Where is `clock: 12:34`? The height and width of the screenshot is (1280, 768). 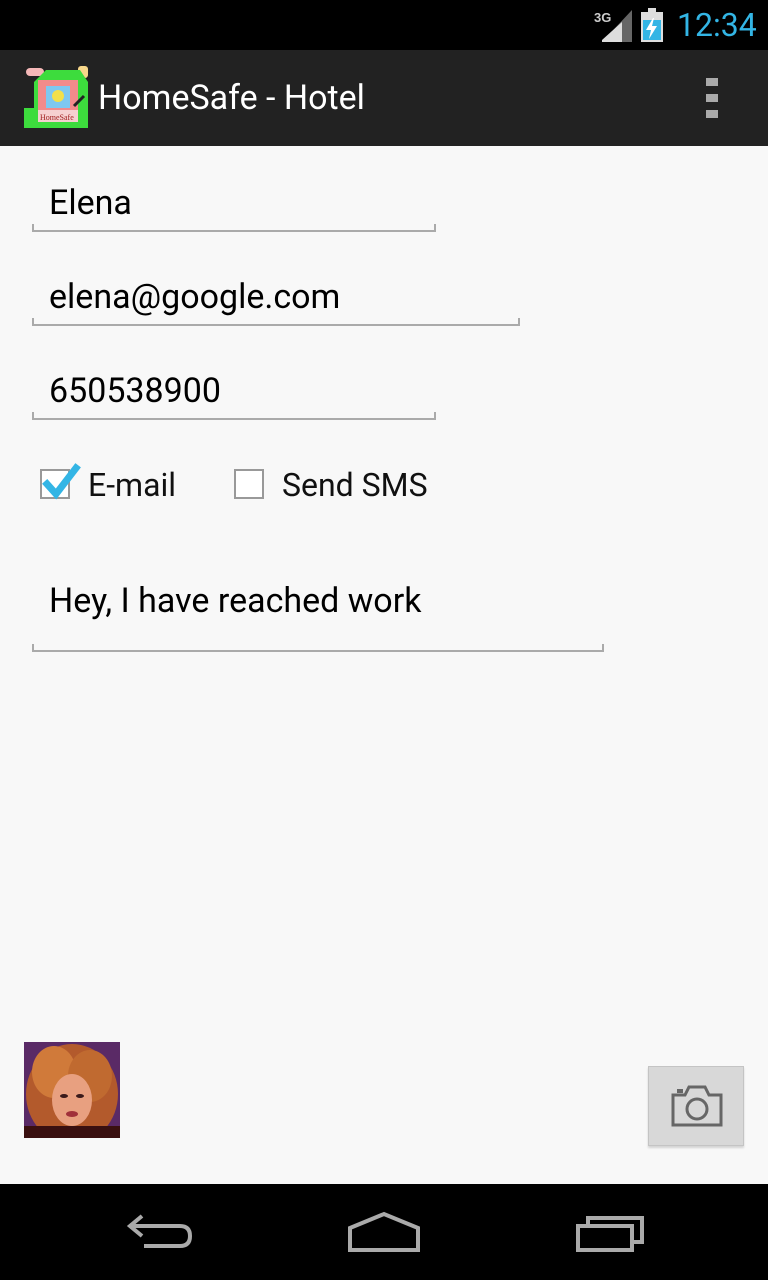 clock: 12:34 is located at coordinates (717, 25).